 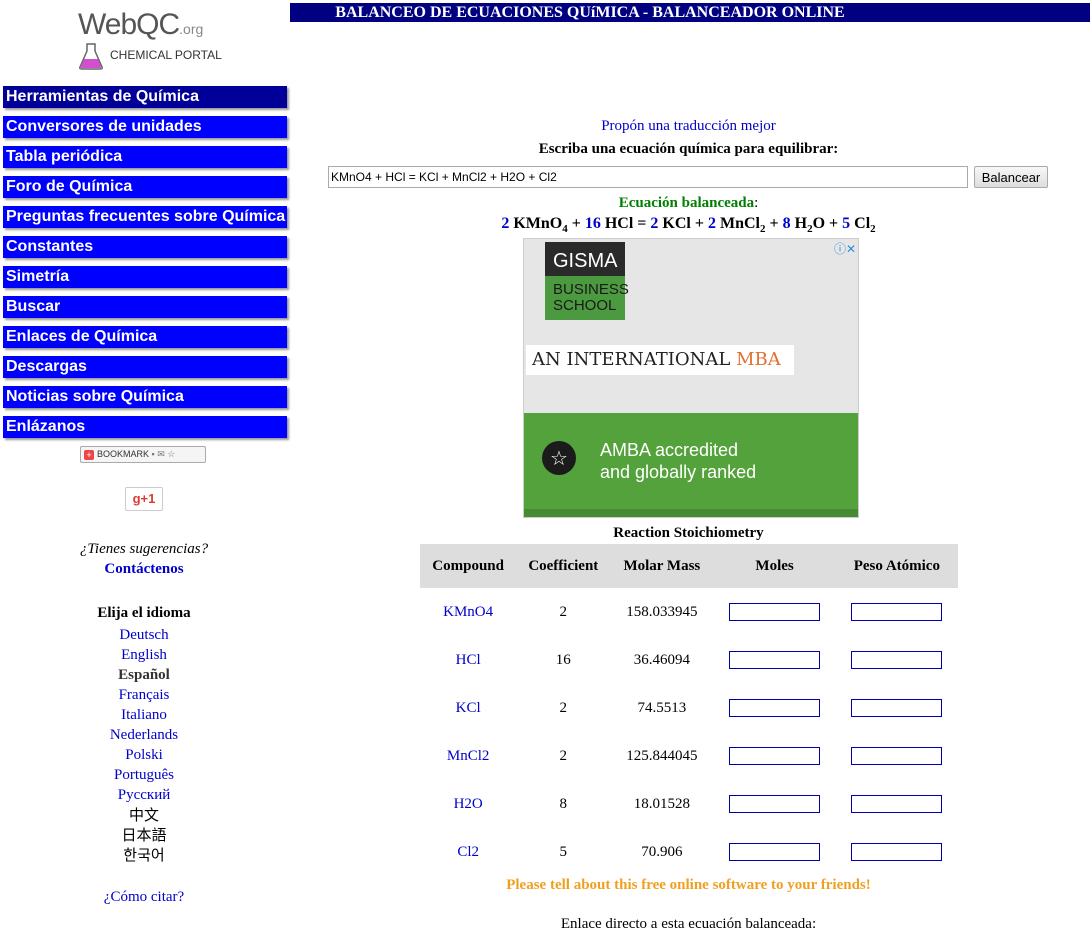 I want to click on cite-link: ¿Cómo citar?, so click(x=144, y=897).